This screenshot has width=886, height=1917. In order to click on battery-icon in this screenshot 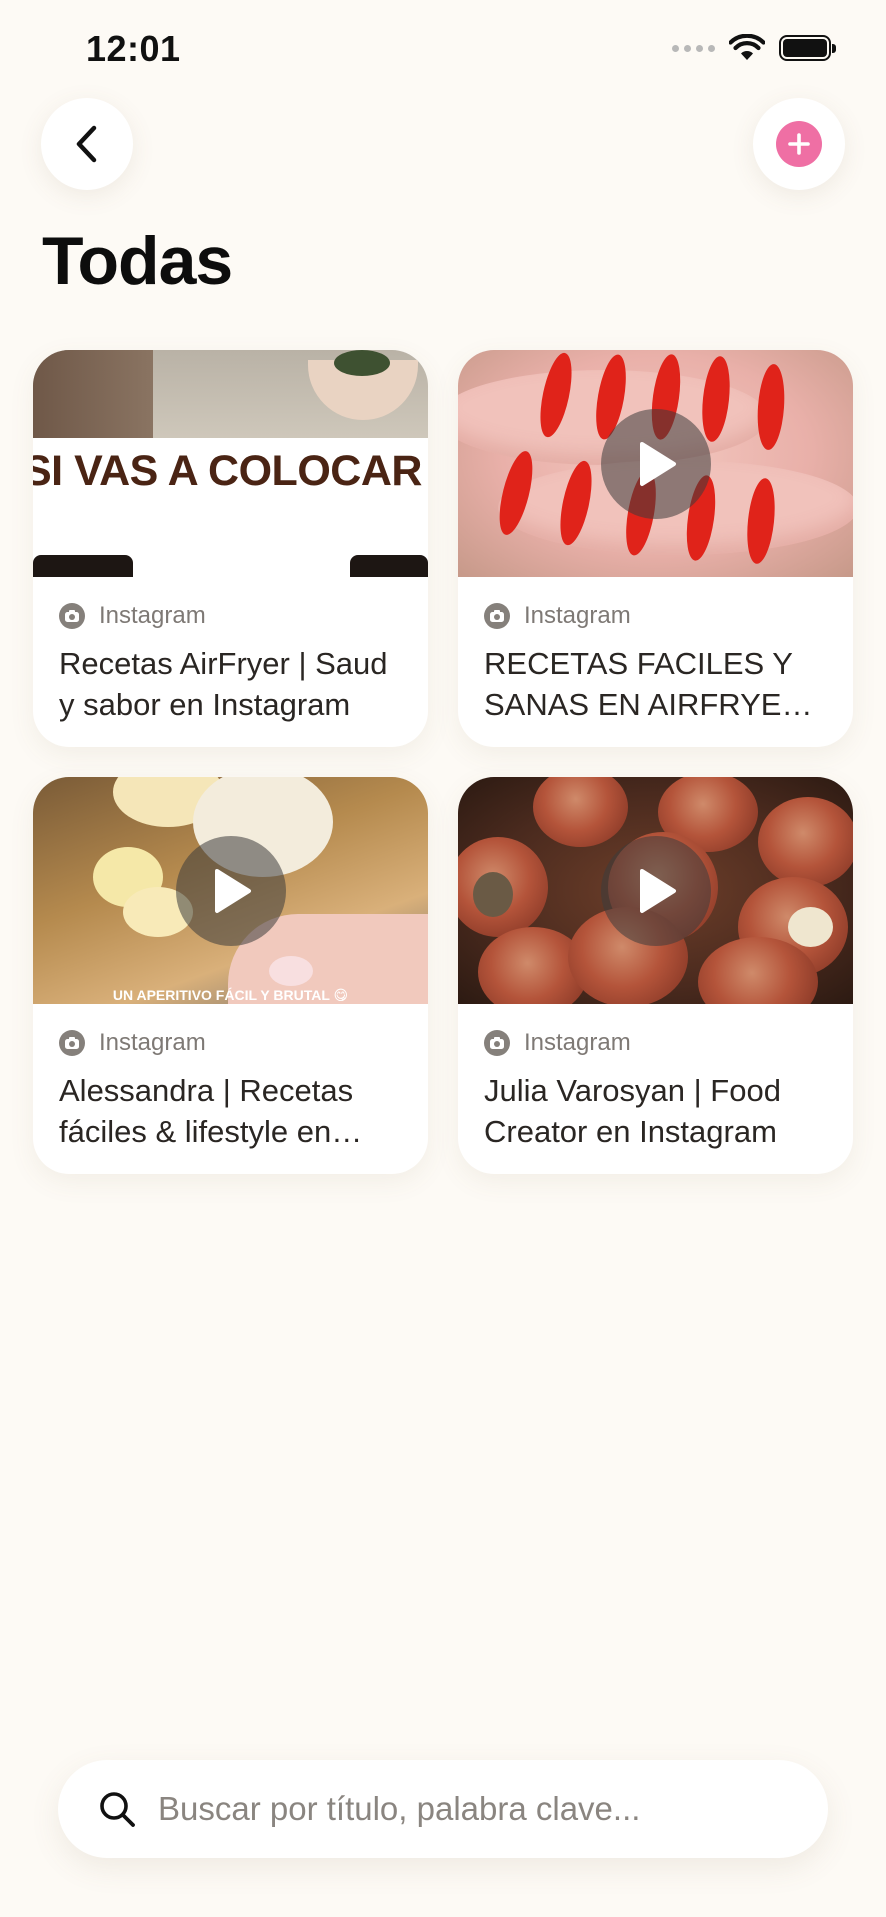, I will do `click(807, 48)`.